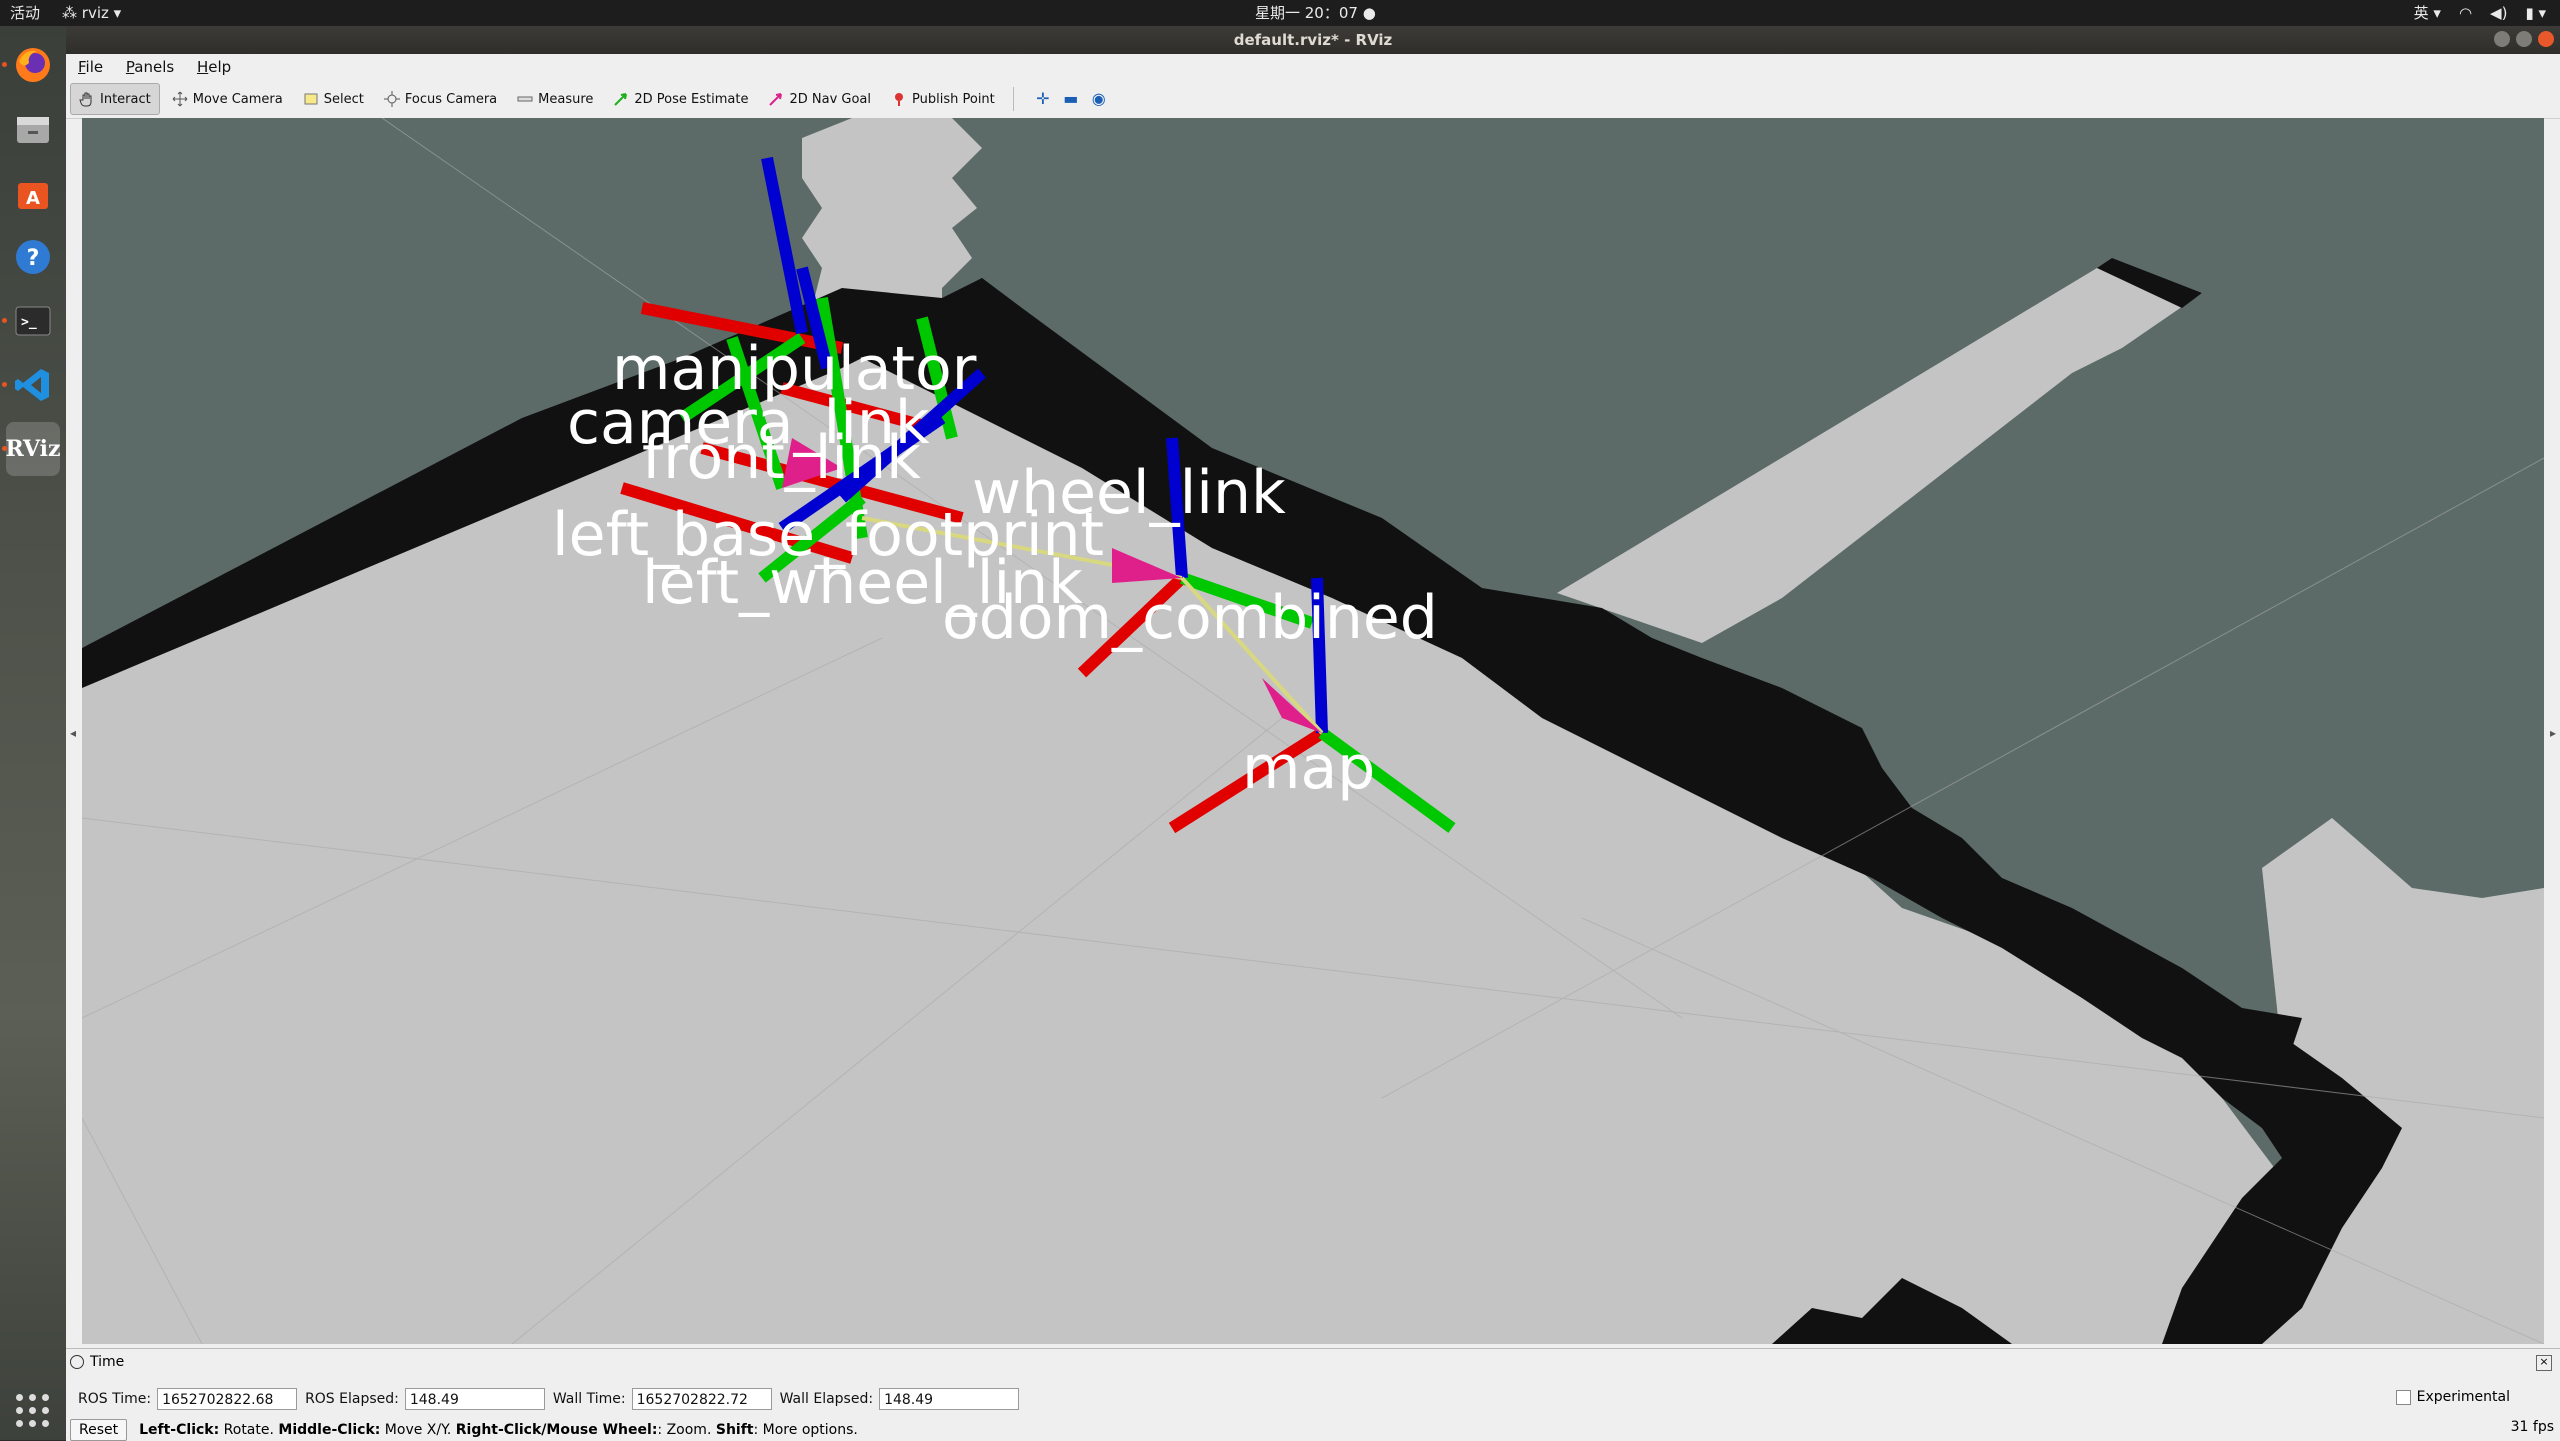 This screenshot has height=1441, width=2560. Describe the element at coordinates (33, 129) in the screenshot. I see `files-icon` at that location.